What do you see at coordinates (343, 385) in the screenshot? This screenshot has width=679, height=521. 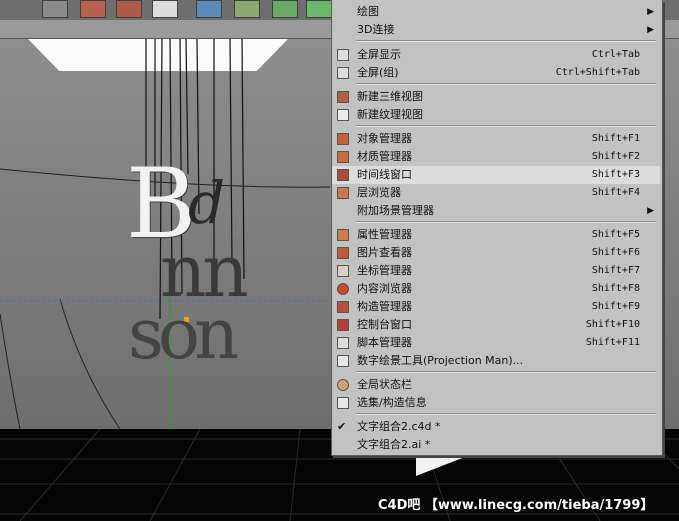 I see `global-status-icon` at bounding box center [343, 385].